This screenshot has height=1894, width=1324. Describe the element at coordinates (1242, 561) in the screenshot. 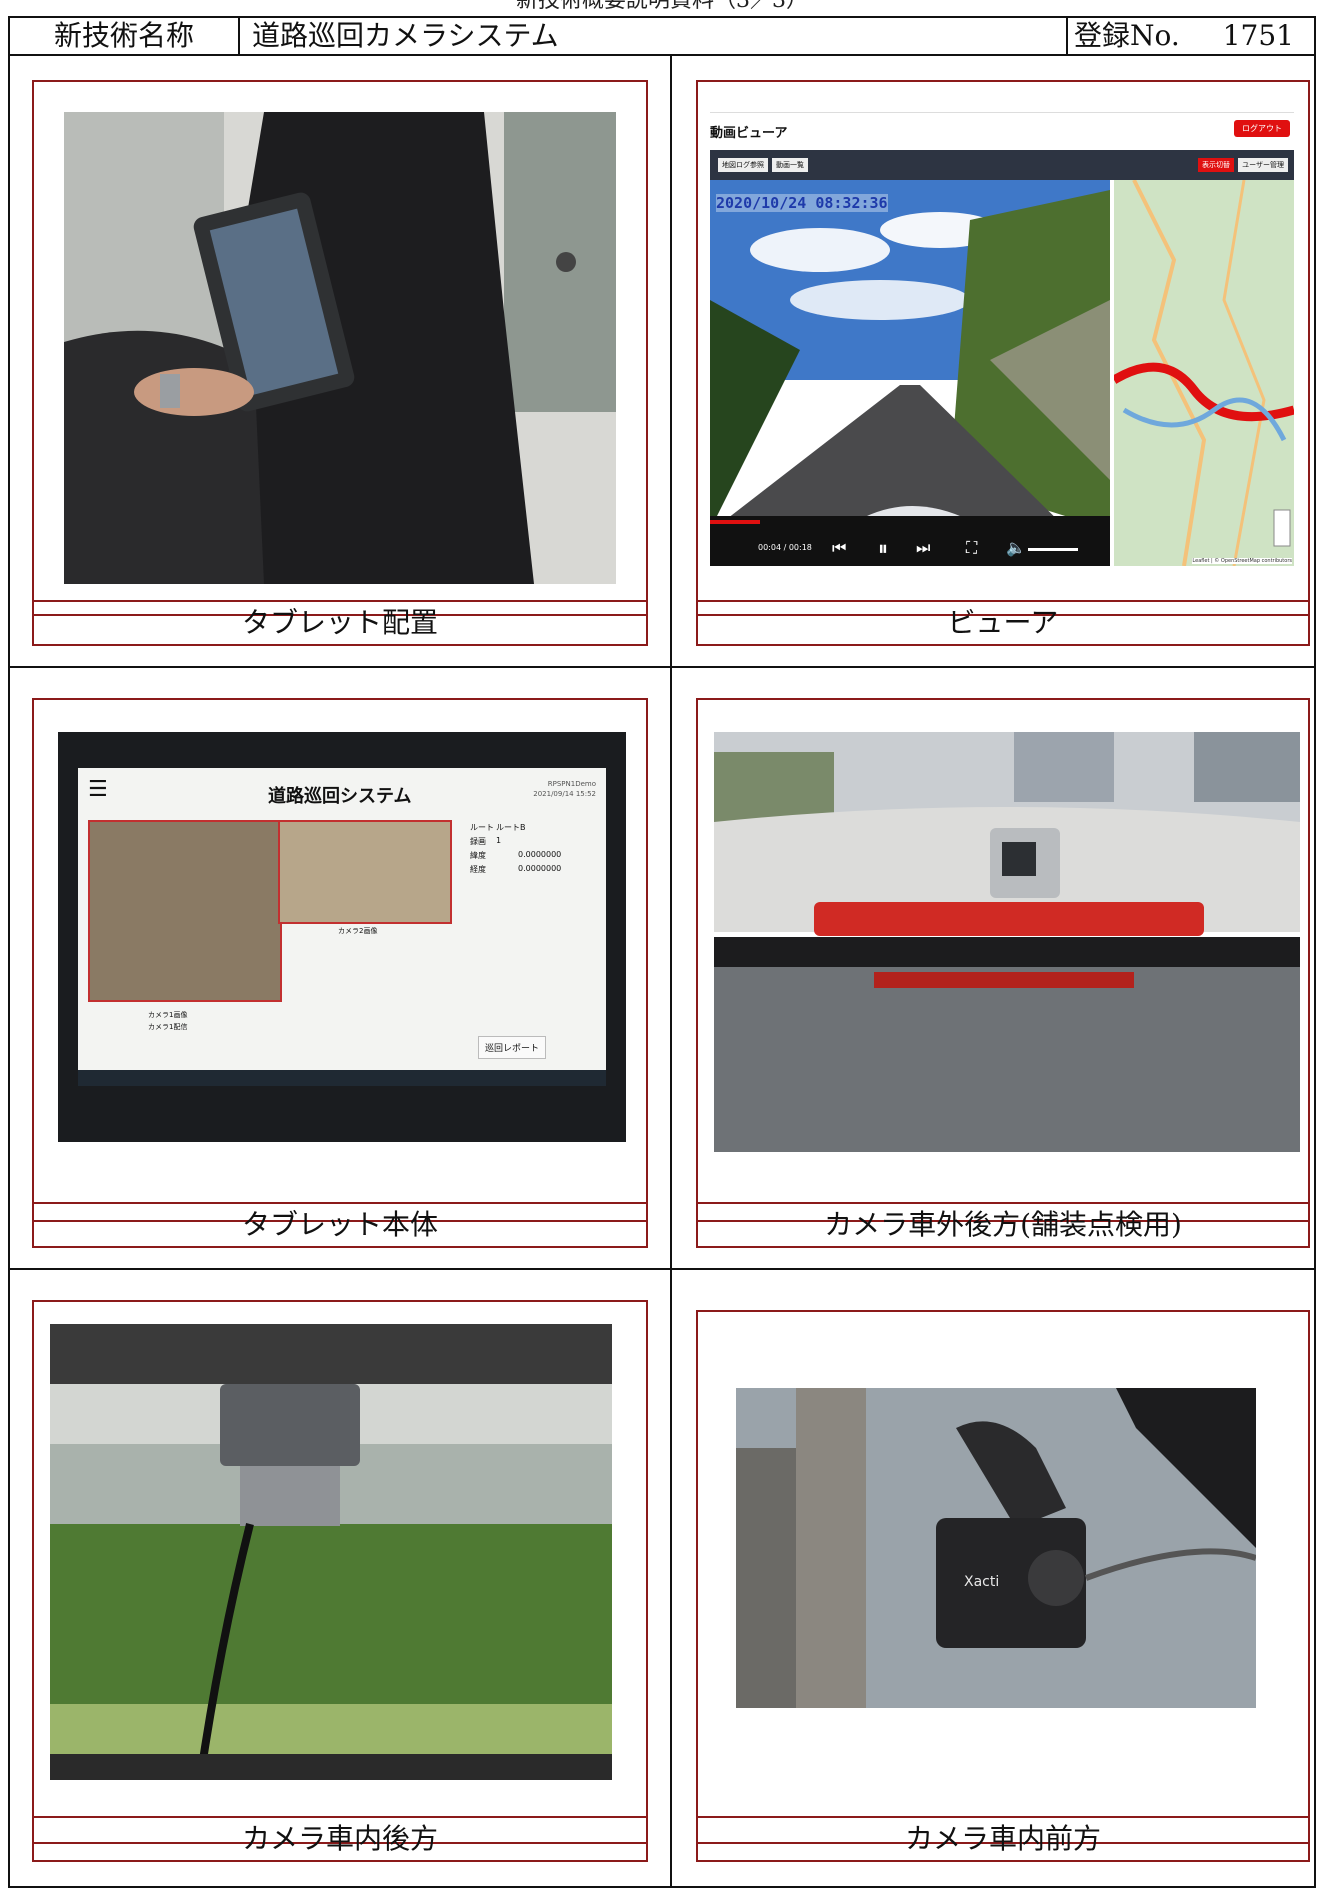

I see `map-attribution: Leaflet | © OpenStreetMap contributors` at that location.